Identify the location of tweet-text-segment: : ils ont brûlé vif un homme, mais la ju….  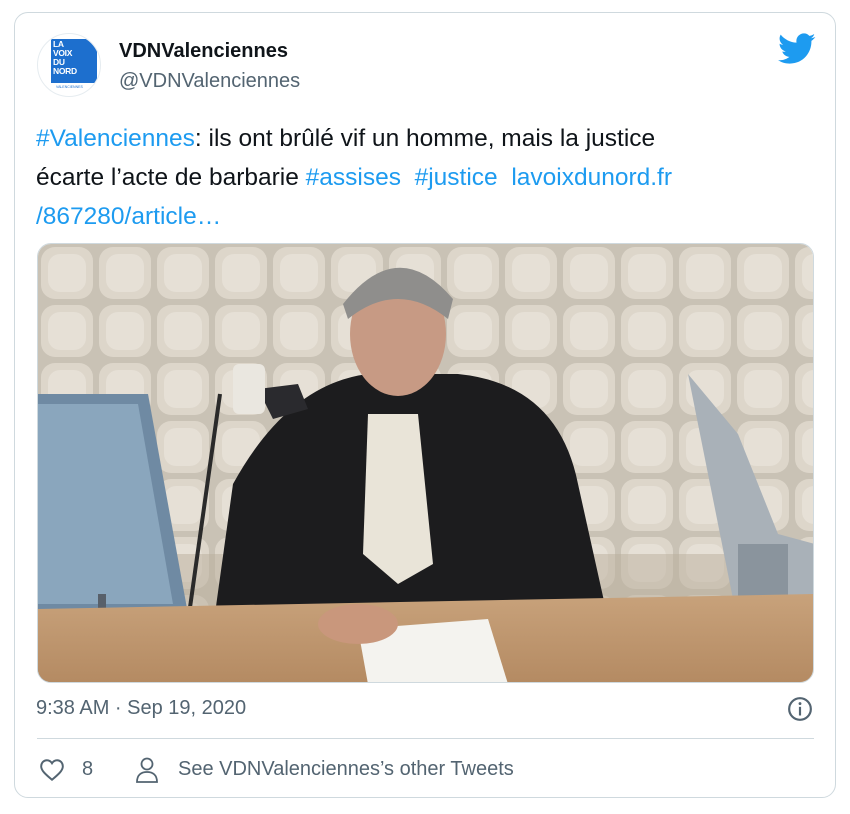
(425, 138).